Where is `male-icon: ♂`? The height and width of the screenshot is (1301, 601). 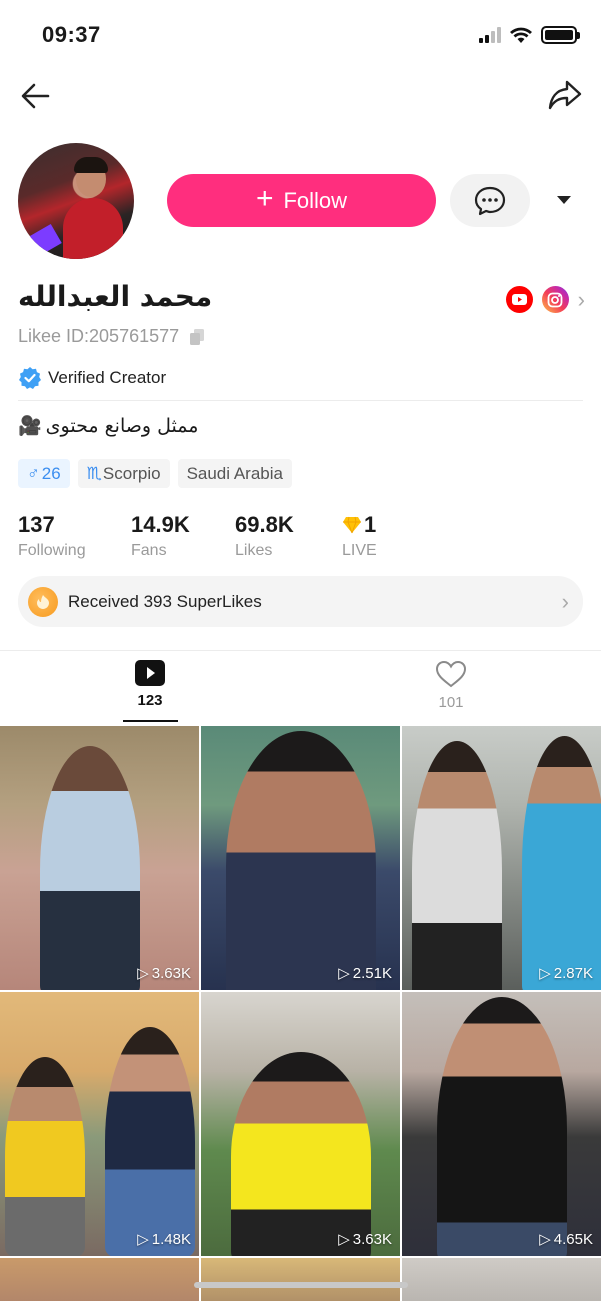
male-icon: ♂ is located at coordinates (33, 473).